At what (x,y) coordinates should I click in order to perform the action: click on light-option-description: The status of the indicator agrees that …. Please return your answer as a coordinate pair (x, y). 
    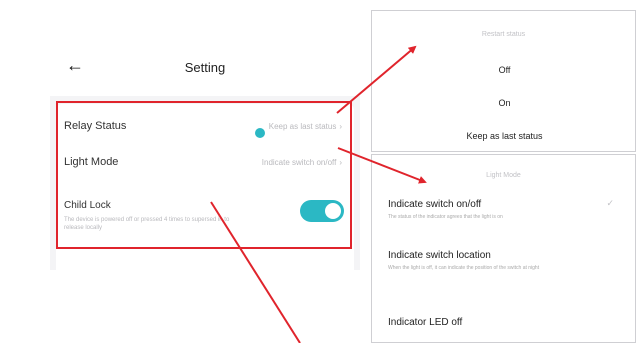
    Looking at the image, I should click on (445, 217).